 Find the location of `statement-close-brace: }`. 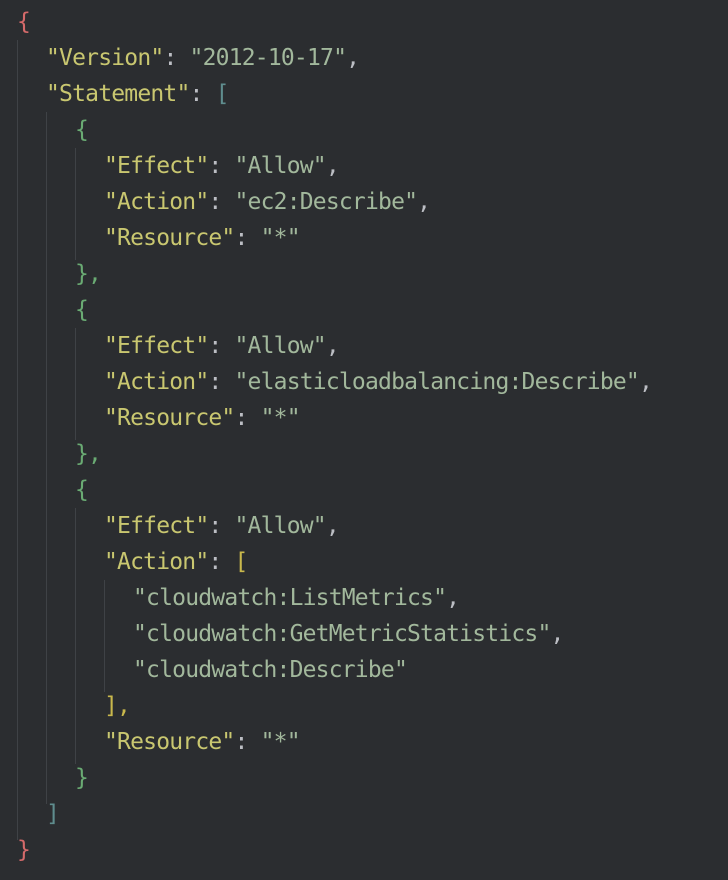

statement-close-brace: } is located at coordinates (82, 778).